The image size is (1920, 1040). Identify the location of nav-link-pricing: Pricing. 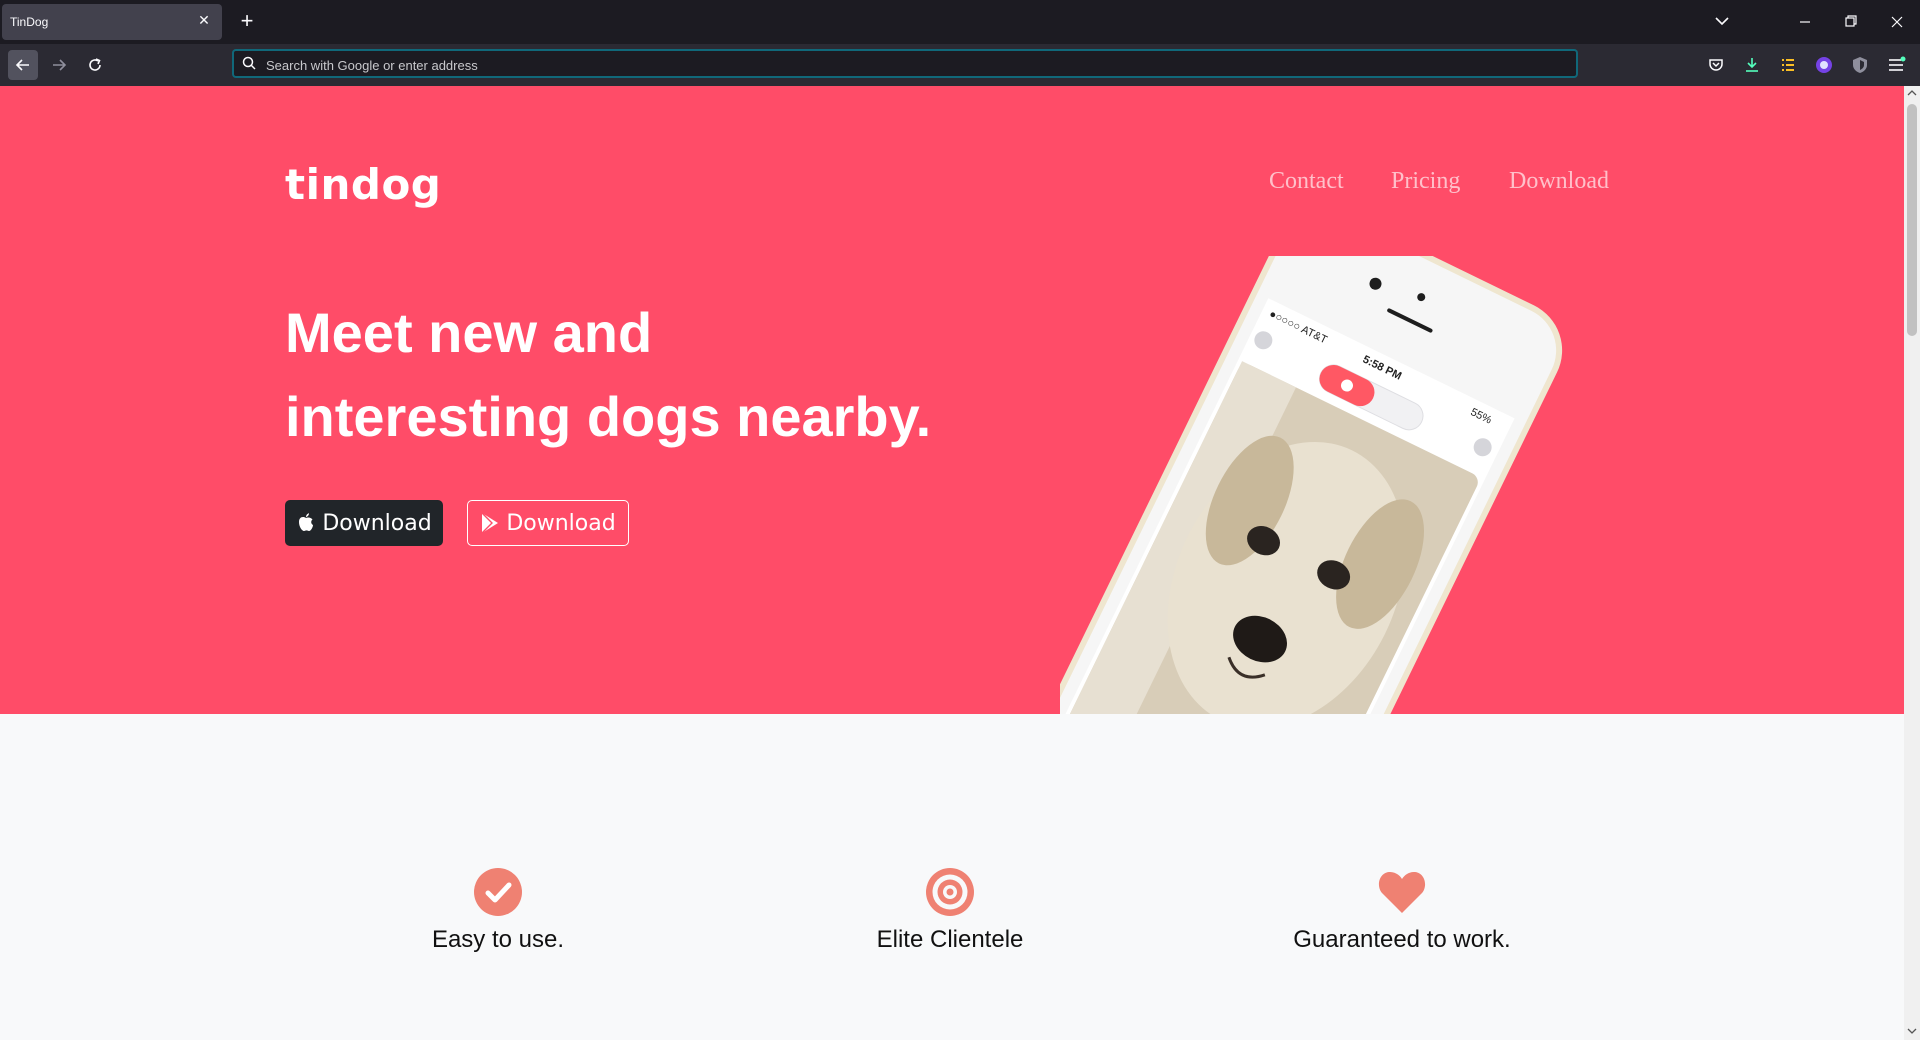
(1425, 181).